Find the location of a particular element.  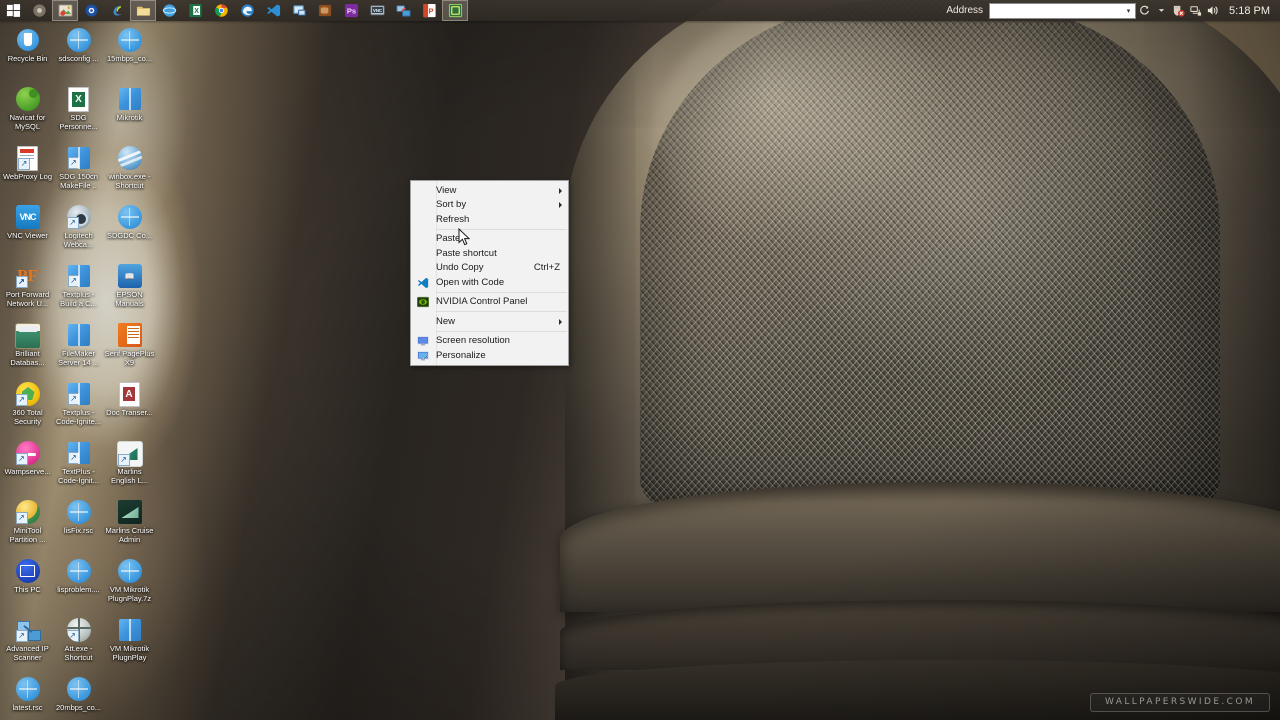

marlins-cruise-admin-icon is located at coordinates (130, 512).